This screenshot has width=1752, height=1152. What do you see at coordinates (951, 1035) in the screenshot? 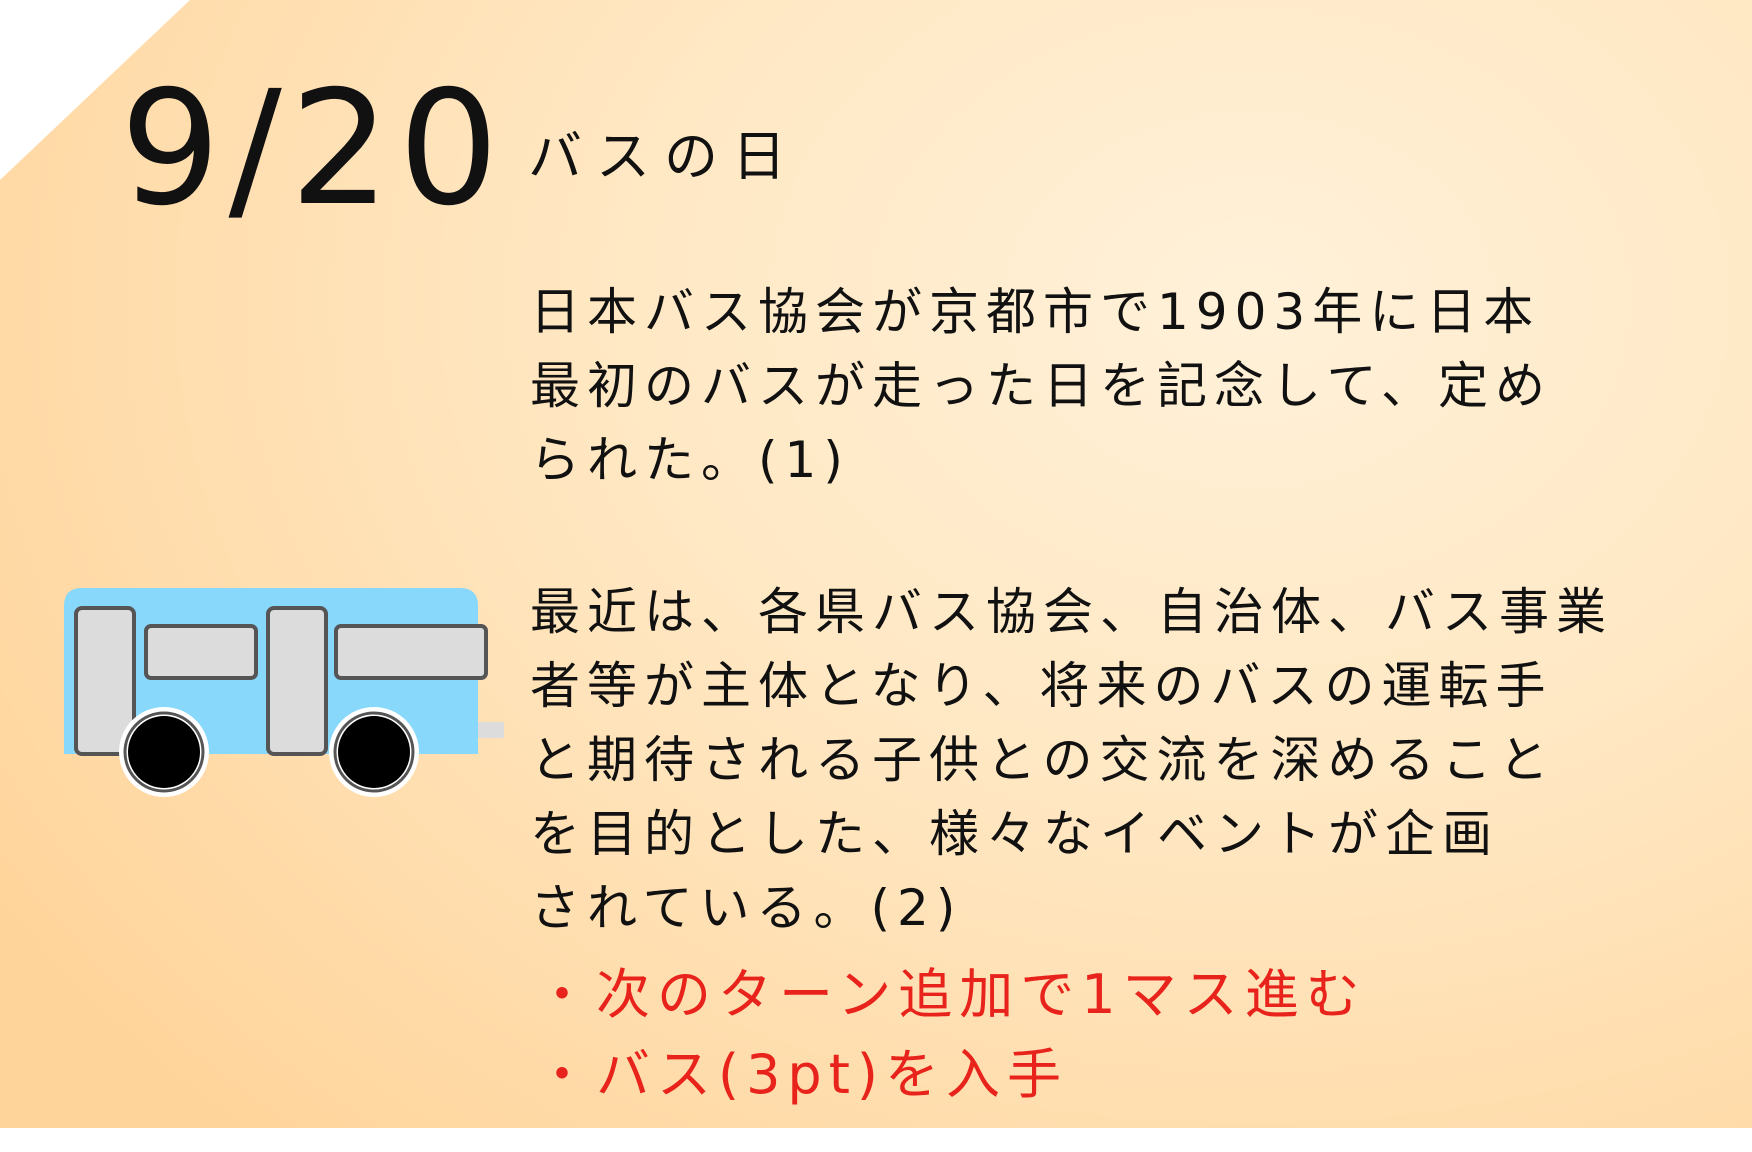
I see `effect-list: ・次のターン追加で1マス進む ・バス(3pt)を入手` at bounding box center [951, 1035].